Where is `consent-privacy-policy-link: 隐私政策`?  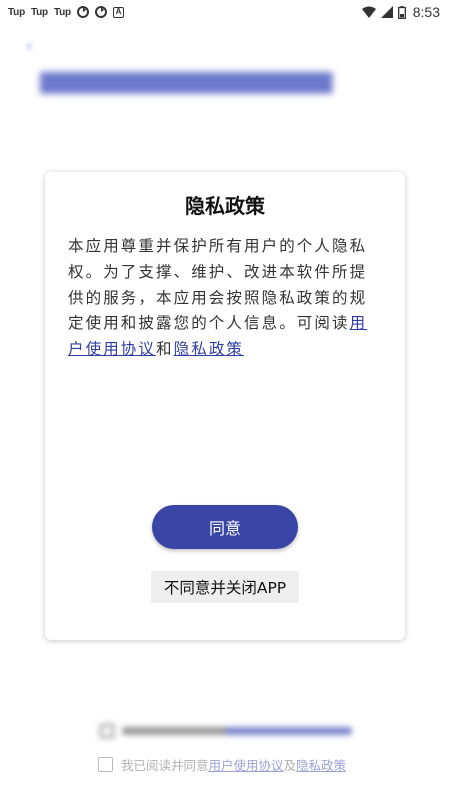 consent-privacy-policy-link: 隐私政策 is located at coordinates (321, 765).